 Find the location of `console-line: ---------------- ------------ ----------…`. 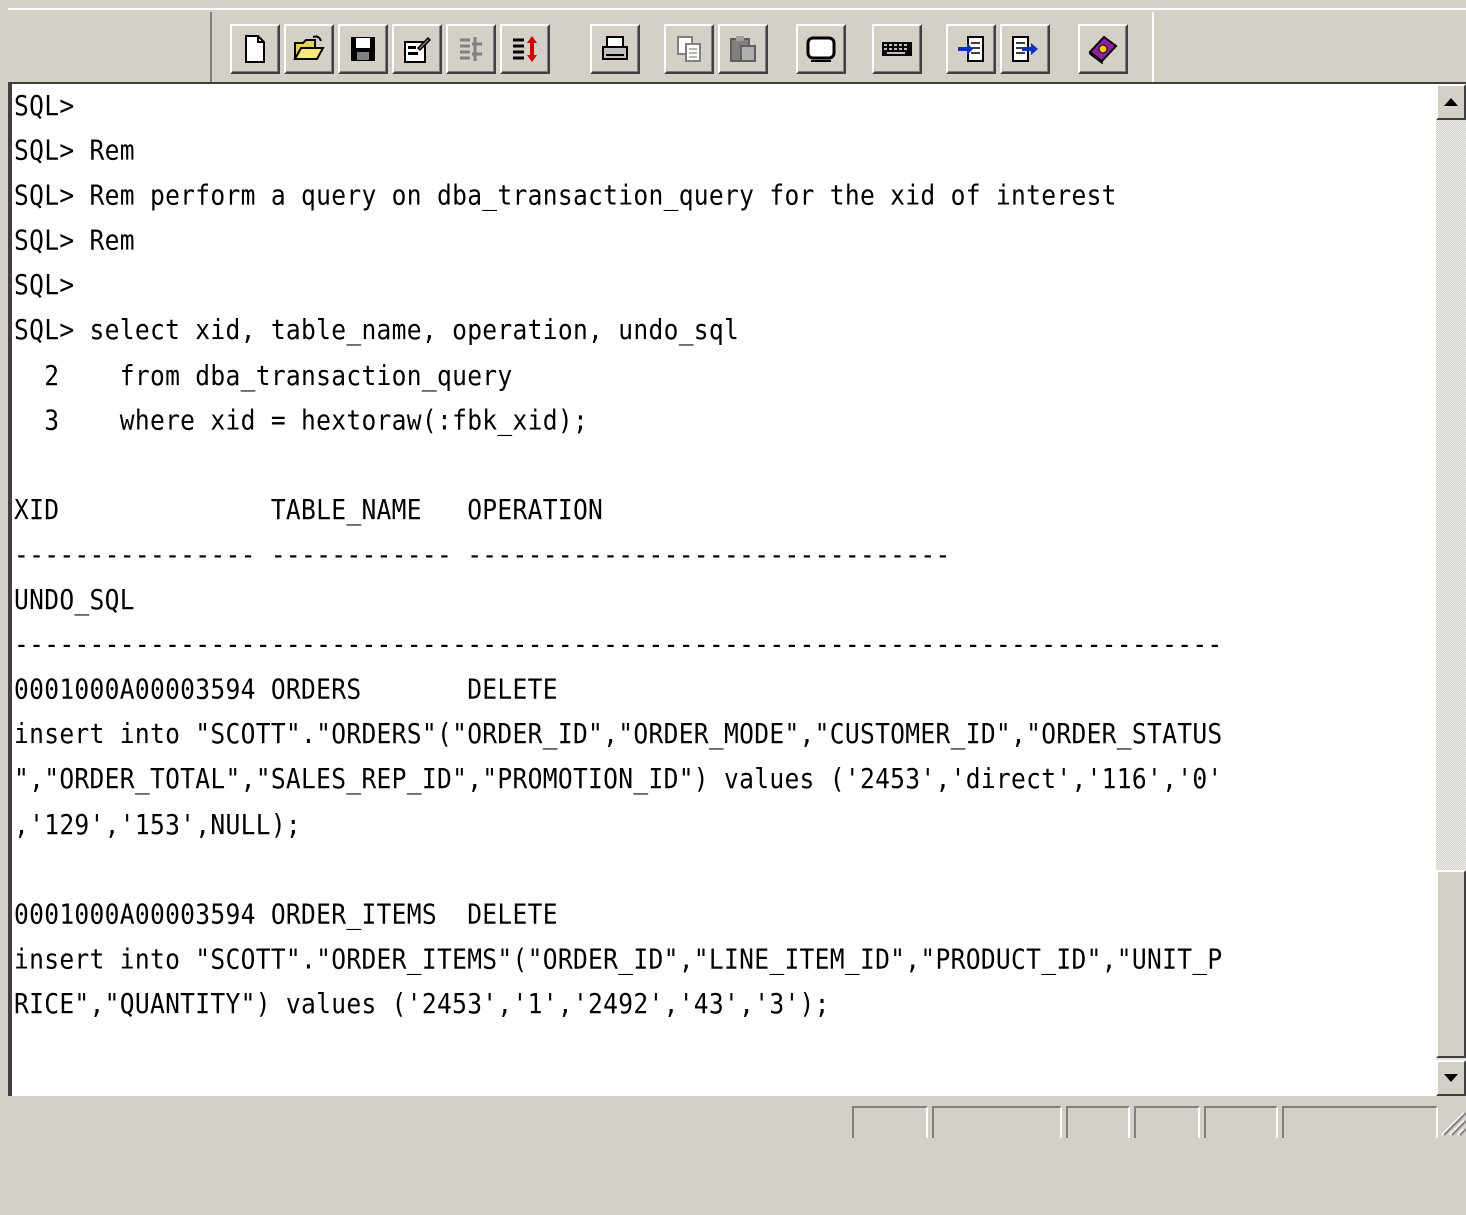

console-line: ---------------- ------------ ----------… is located at coordinates (482, 554).